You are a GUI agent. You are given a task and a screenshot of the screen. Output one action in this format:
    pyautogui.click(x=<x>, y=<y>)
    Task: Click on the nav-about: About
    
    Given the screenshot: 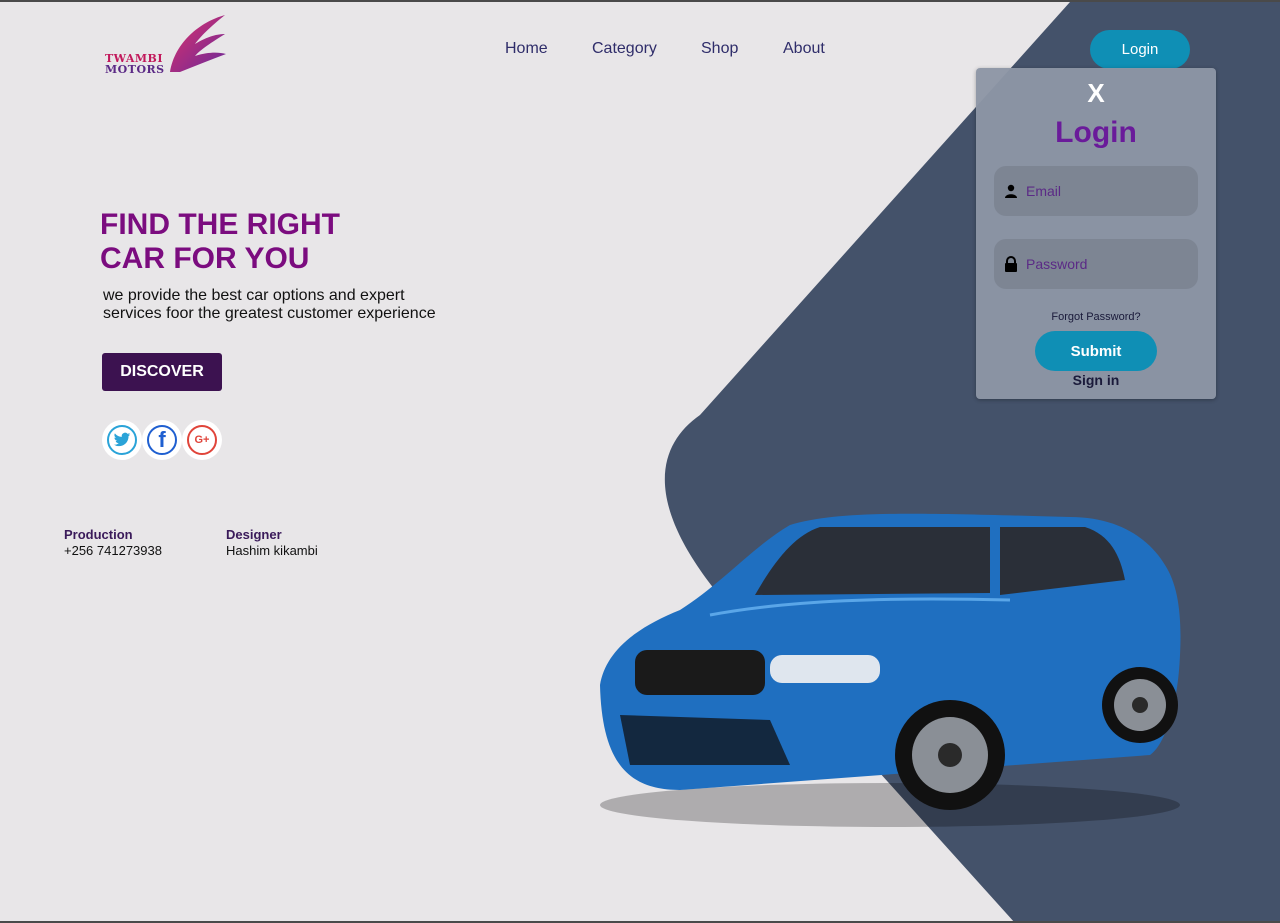 What is the action you would take?
    pyautogui.click(x=804, y=49)
    